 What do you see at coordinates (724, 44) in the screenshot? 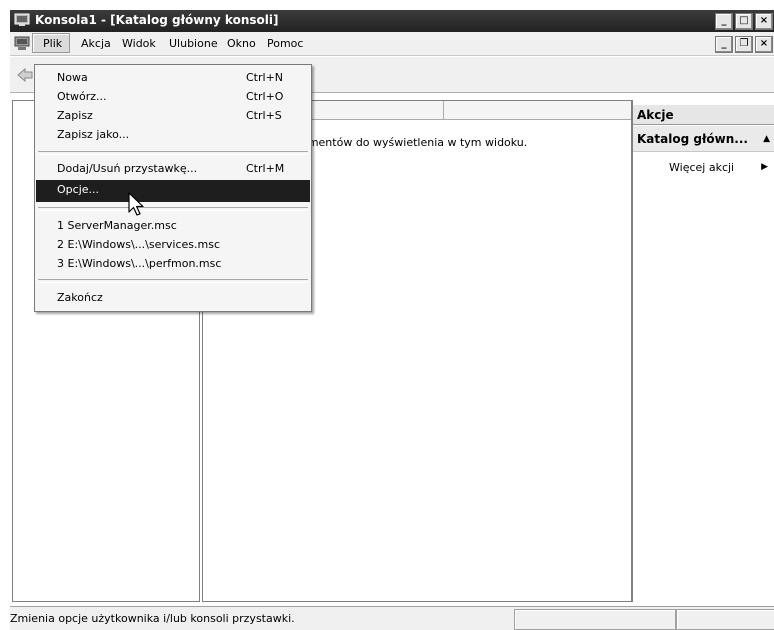
I see `child-minimize-button: _` at bounding box center [724, 44].